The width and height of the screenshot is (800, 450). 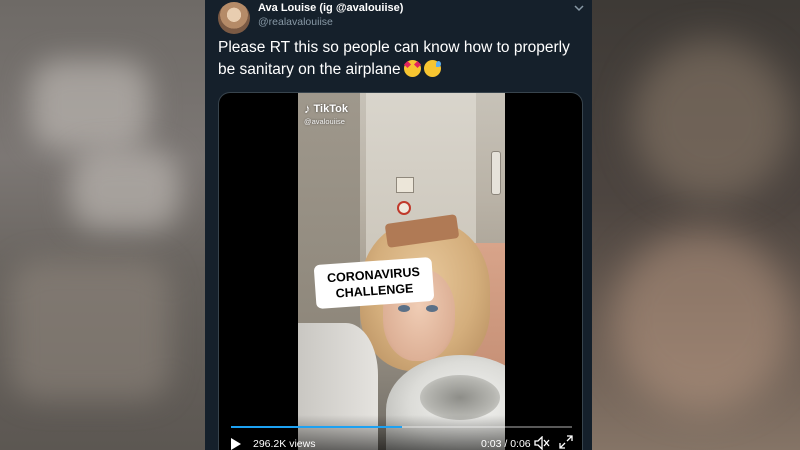 What do you see at coordinates (432, 68) in the screenshot?
I see `grinning-face-with-sweat-icon` at bounding box center [432, 68].